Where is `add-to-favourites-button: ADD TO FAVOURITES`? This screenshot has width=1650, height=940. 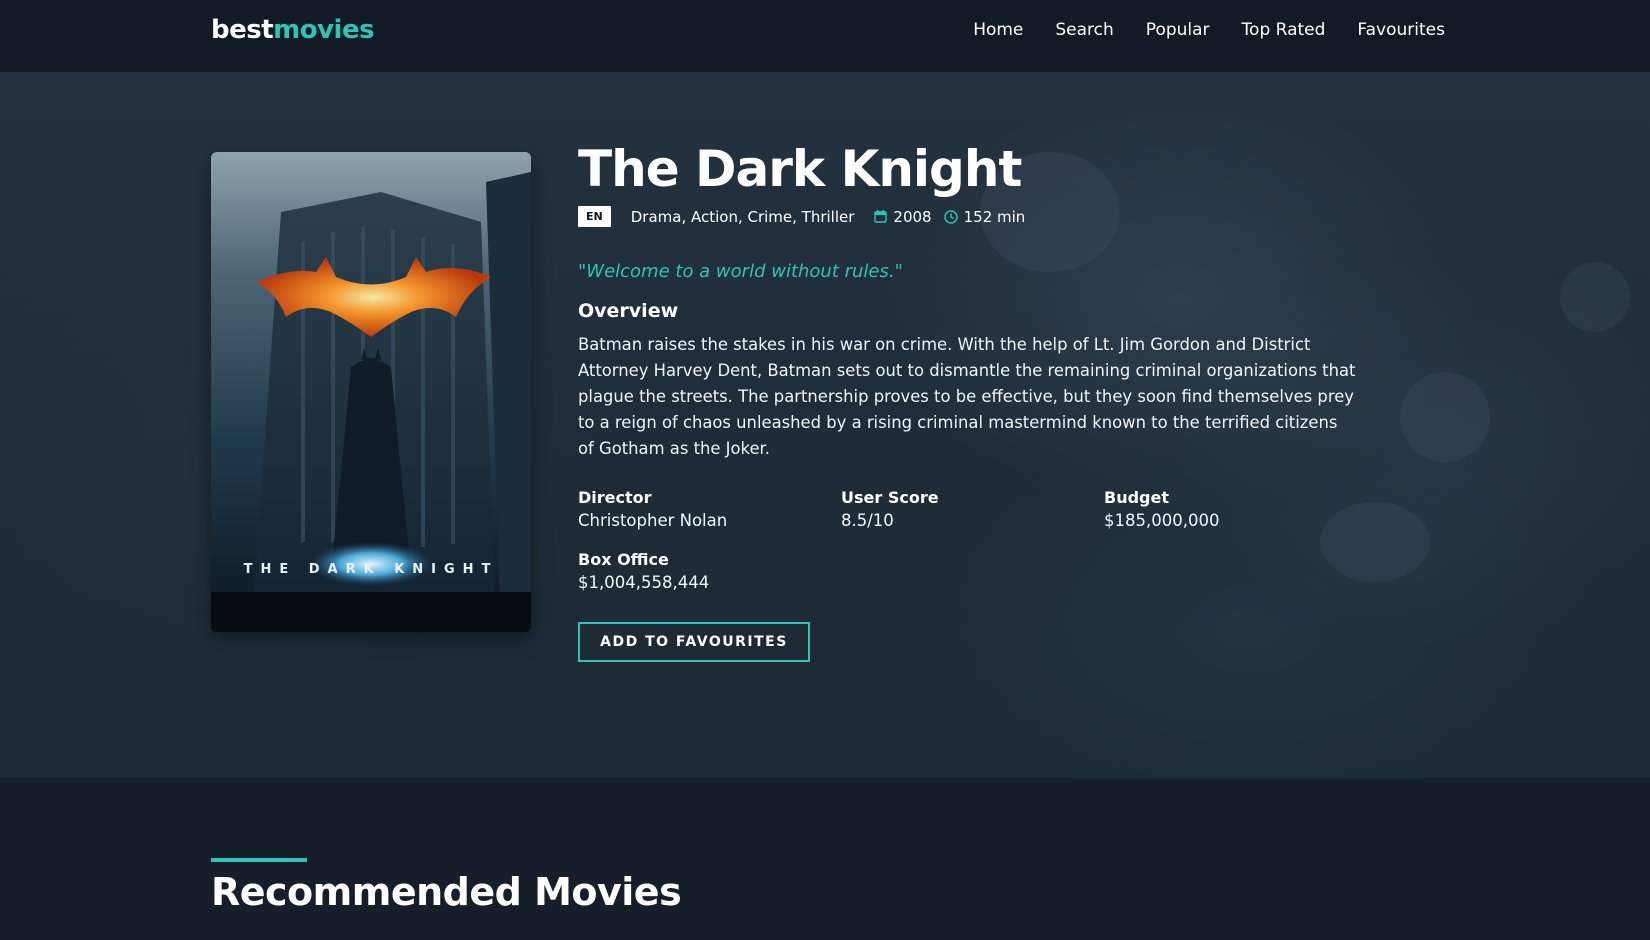
add-to-favourites-button: ADD TO FAVOURITES is located at coordinates (694, 642).